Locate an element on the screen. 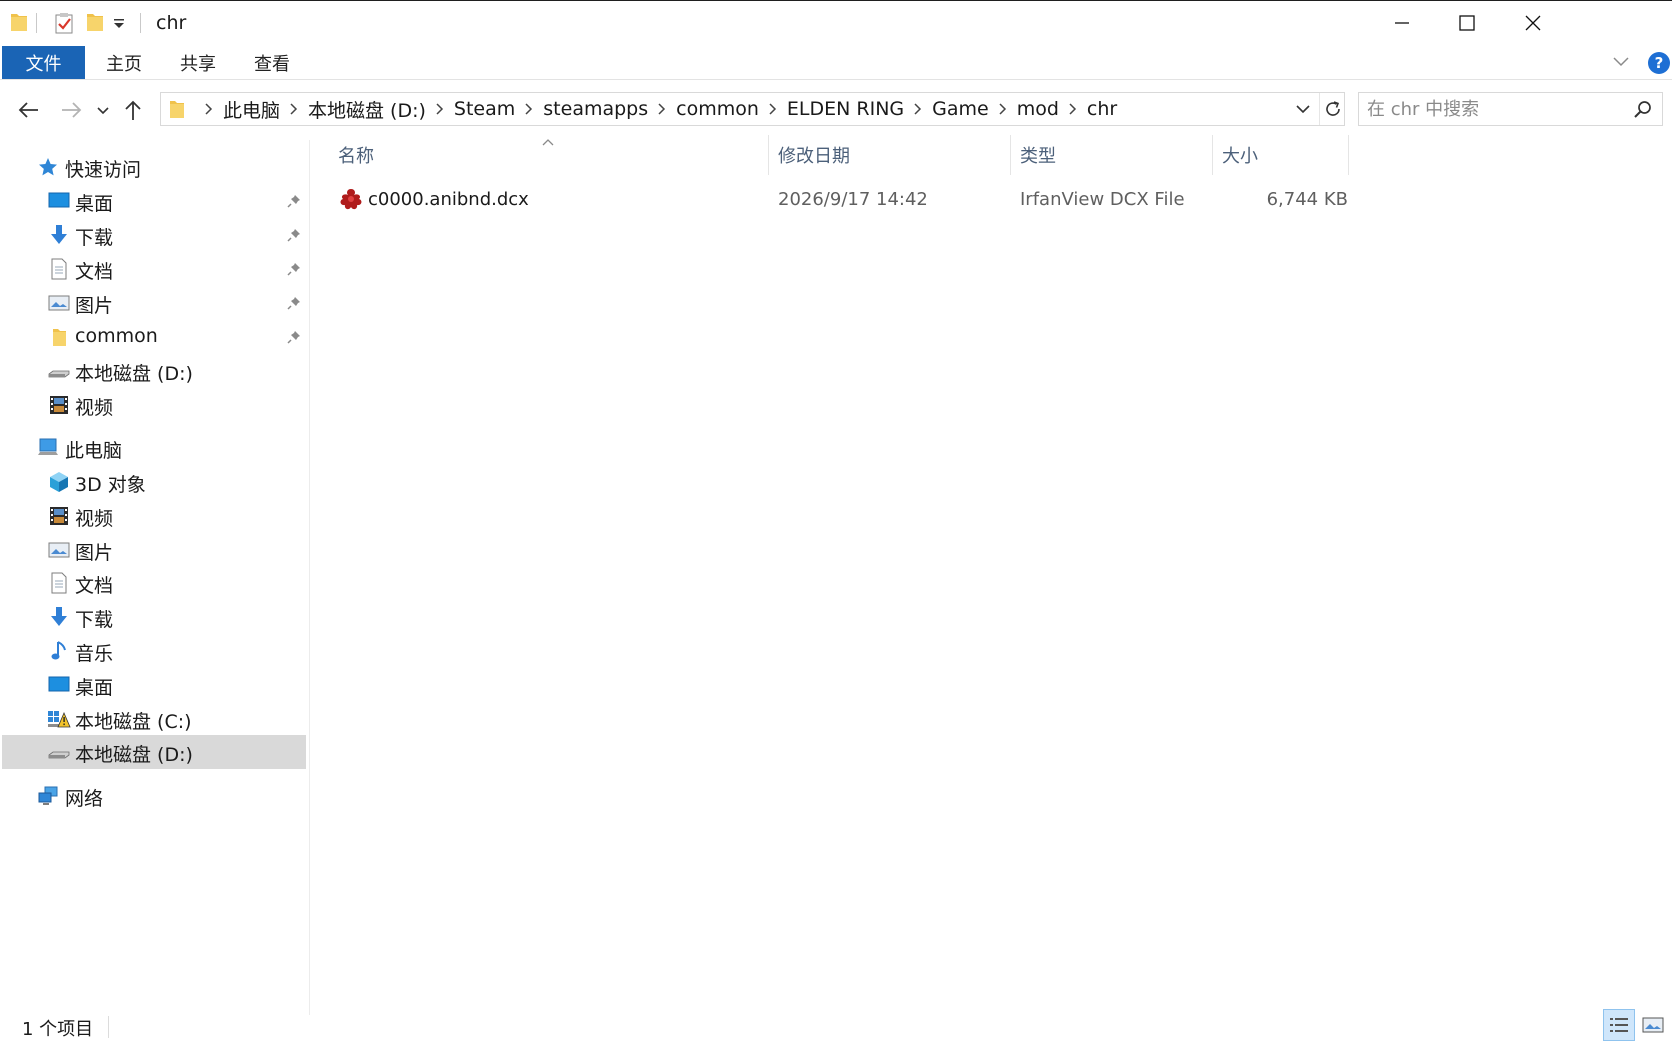 The image size is (1672, 1055). sidebar-item-label: 下载 is located at coordinates (94, 620).